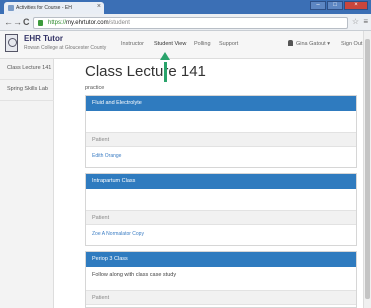 This screenshot has width=371, height=308. Describe the element at coordinates (190, 23) in the screenshot. I see `address-bar: https://my.ehrtutor.com/student` at that location.